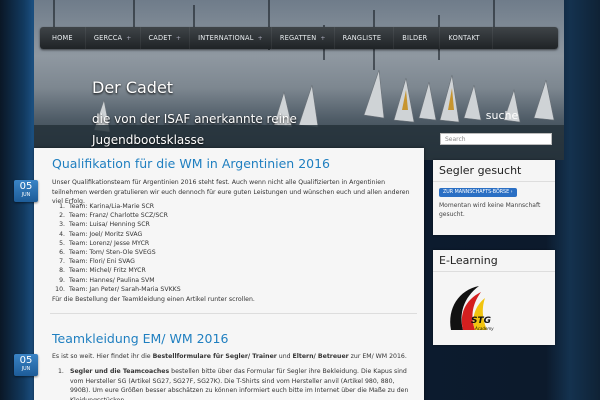  What do you see at coordinates (494, 261) in the screenshot?
I see `widget-title: E-Learning` at bounding box center [494, 261].